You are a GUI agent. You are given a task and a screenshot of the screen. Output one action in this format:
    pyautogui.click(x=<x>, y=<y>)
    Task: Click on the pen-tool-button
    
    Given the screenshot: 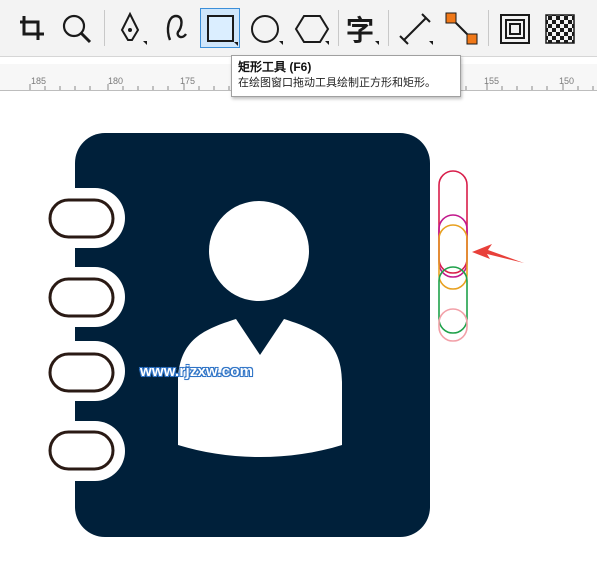 What is the action you would take?
    pyautogui.click(x=130, y=28)
    